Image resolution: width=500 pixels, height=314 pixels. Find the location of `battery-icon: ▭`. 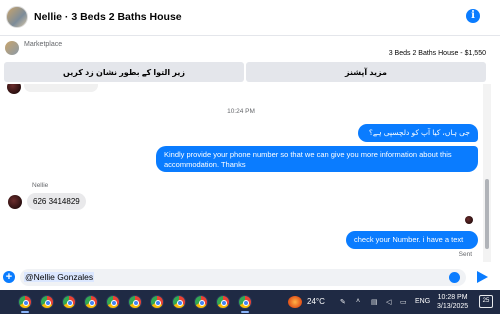

battery-icon: ▭ is located at coordinates (403, 302).